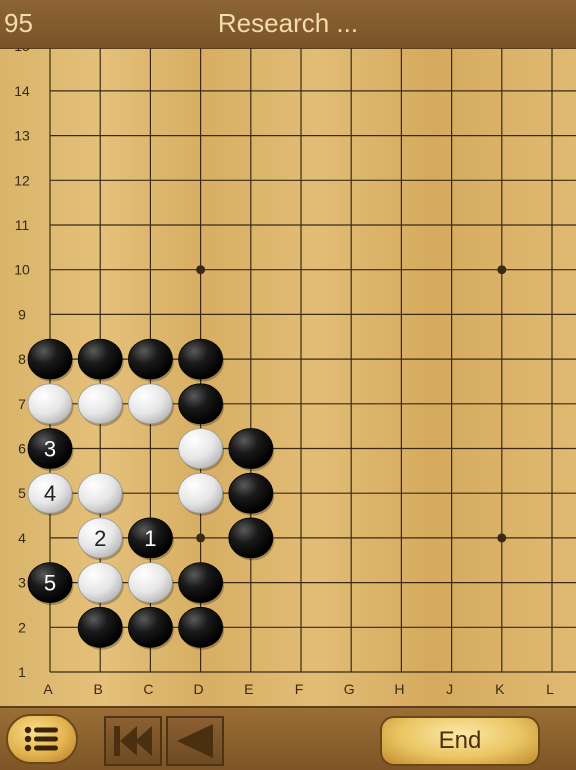 The height and width of the screenshot is (770, 576). I want to click on stone-move-label: 4, so click(50, 493).